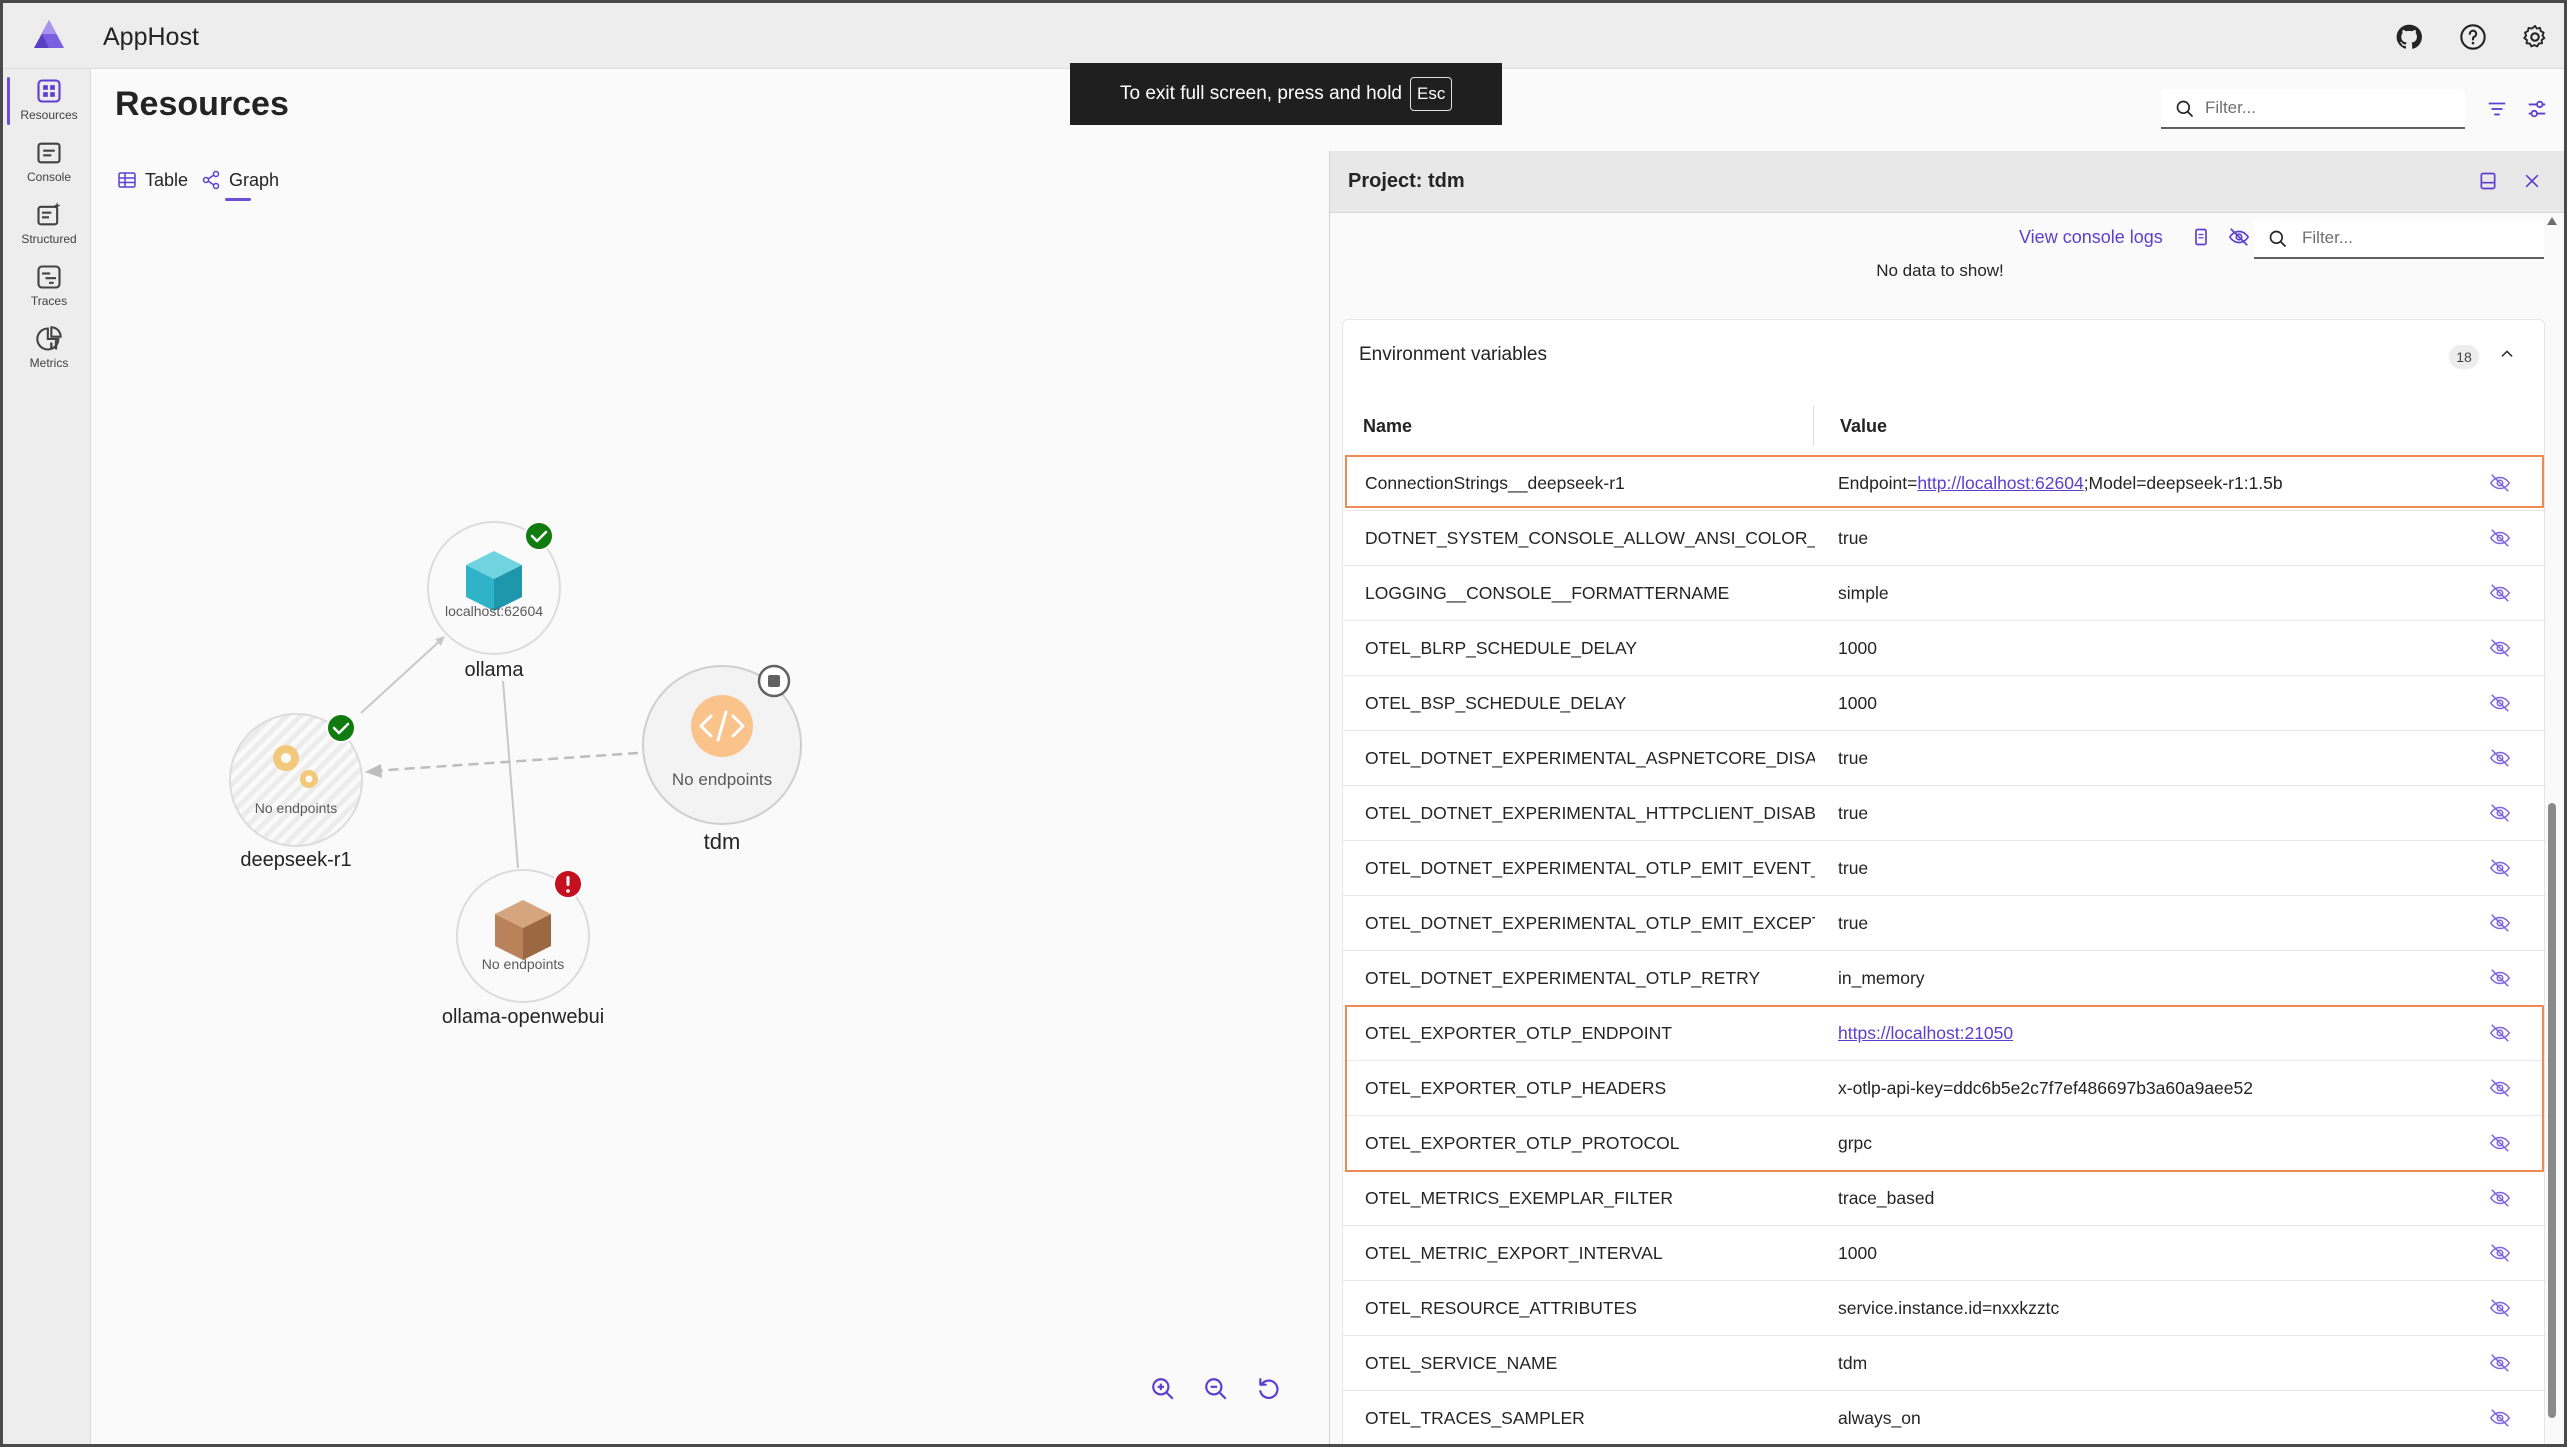 The height and width of the screenshot is (1447, 2567). What do you see at coordinates (2497, 109) in the screenshot?
I see `filter-button` at bounding box center [2497, 109].